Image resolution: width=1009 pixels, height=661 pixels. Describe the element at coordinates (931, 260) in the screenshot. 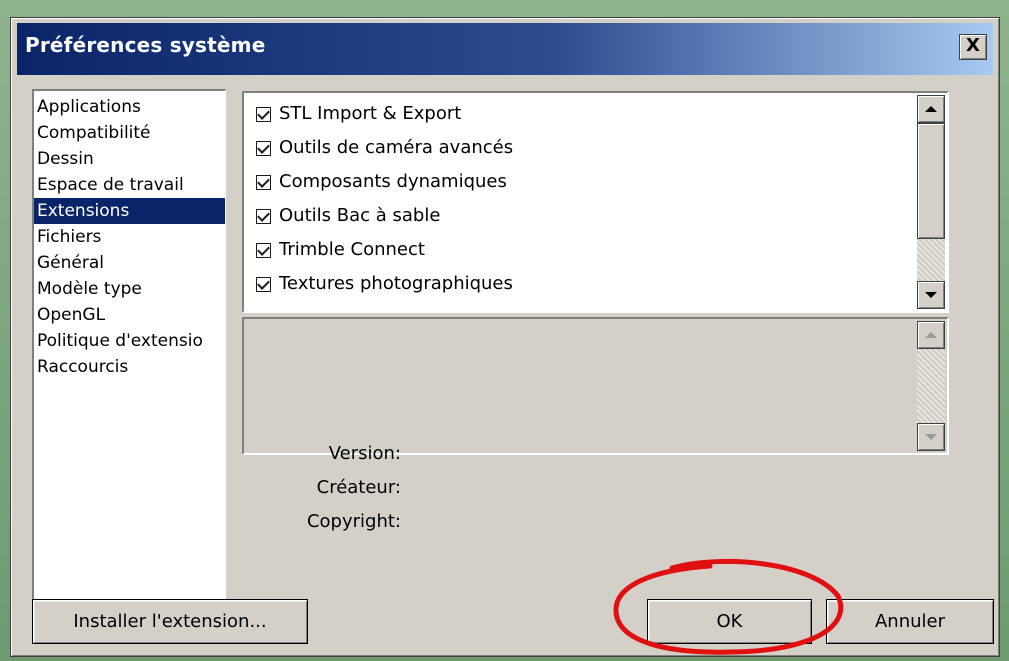

I see `scroll-track` at that location.